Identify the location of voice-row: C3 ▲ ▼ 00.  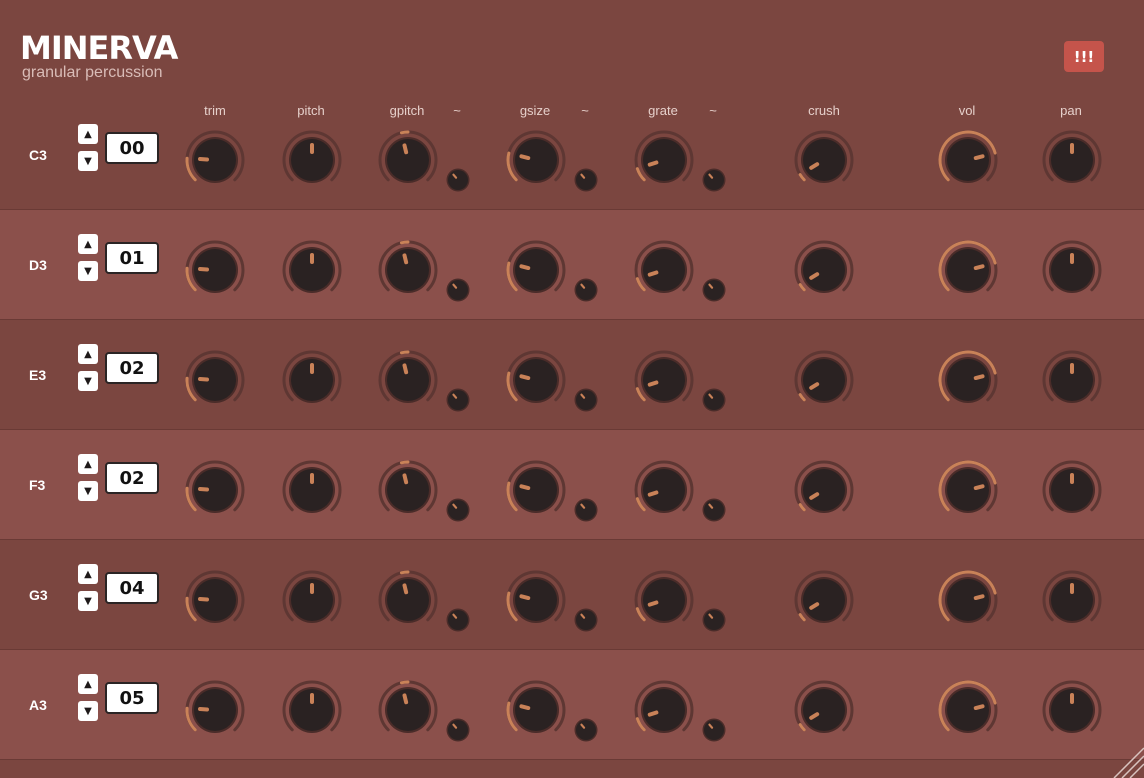
(572, 155).